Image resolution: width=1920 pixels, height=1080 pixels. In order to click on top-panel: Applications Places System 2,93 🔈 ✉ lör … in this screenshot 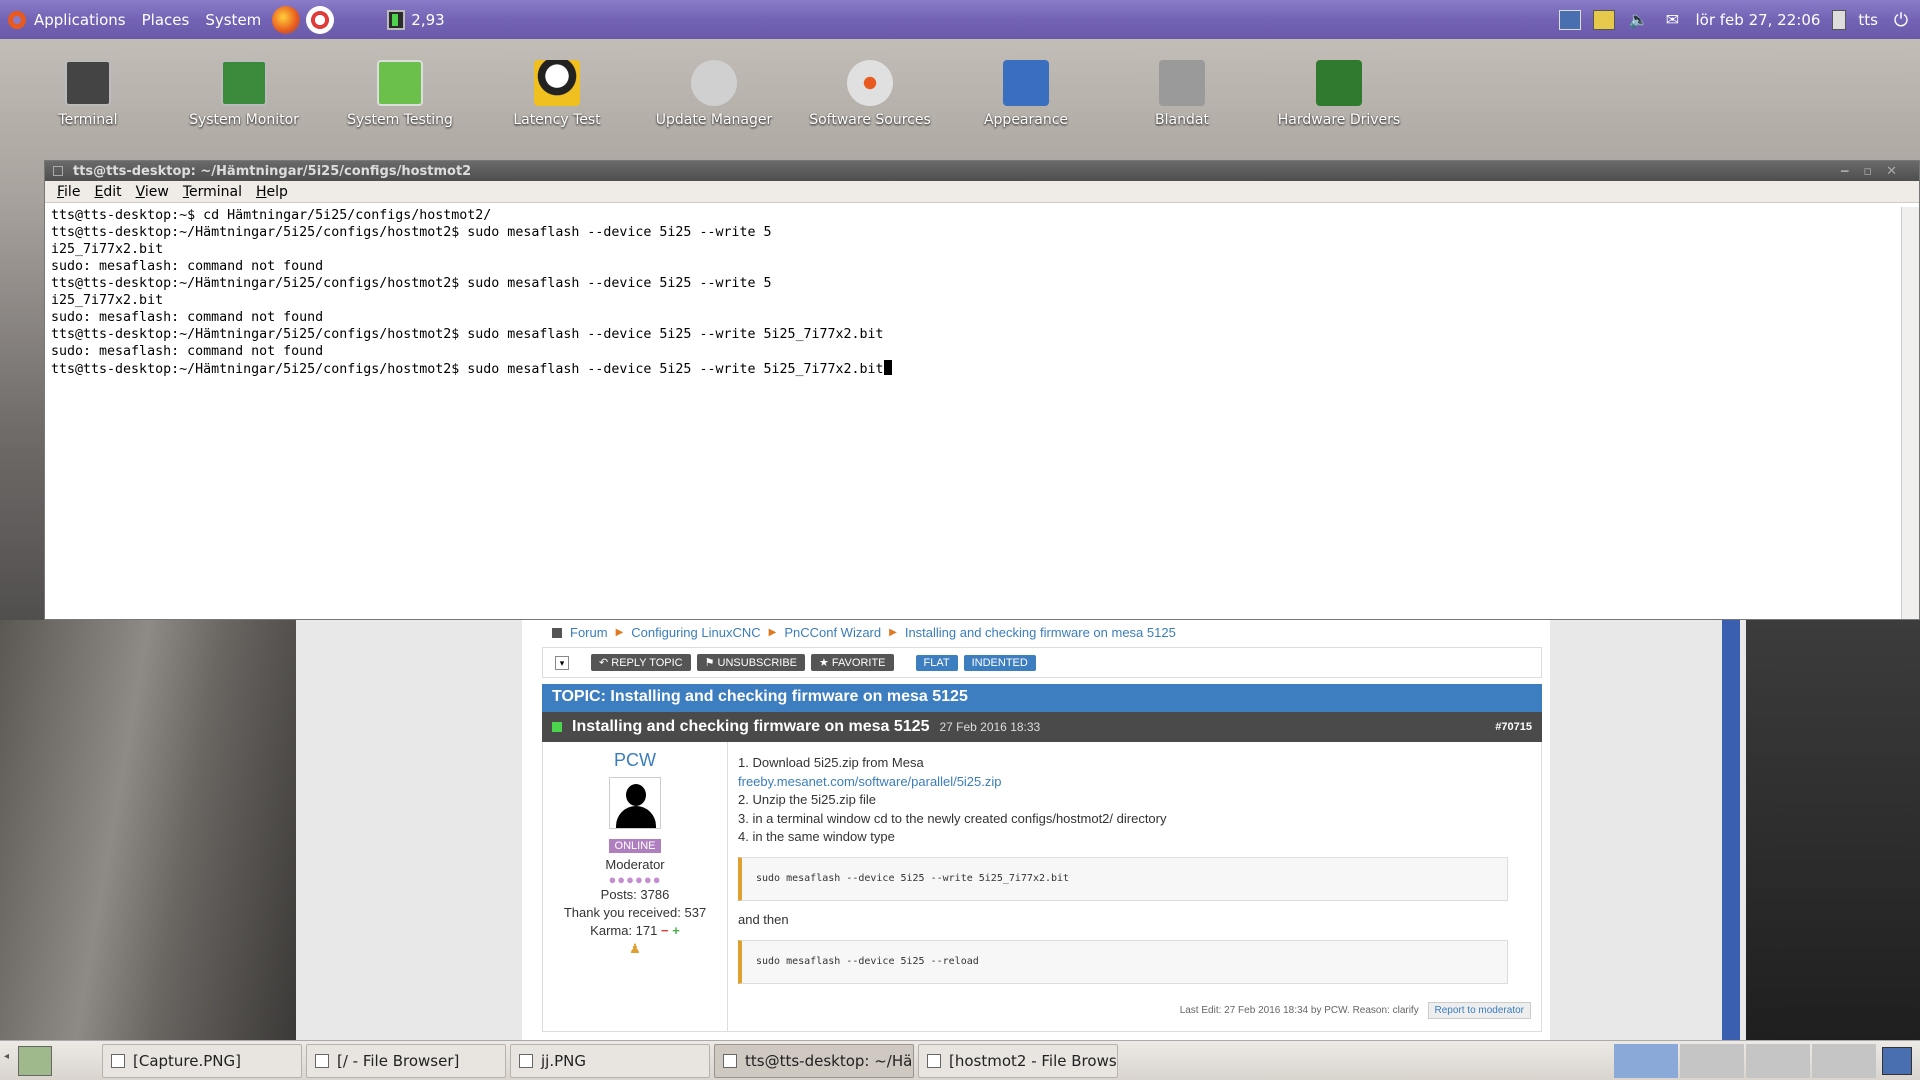, I will do `click(960, 19)`.